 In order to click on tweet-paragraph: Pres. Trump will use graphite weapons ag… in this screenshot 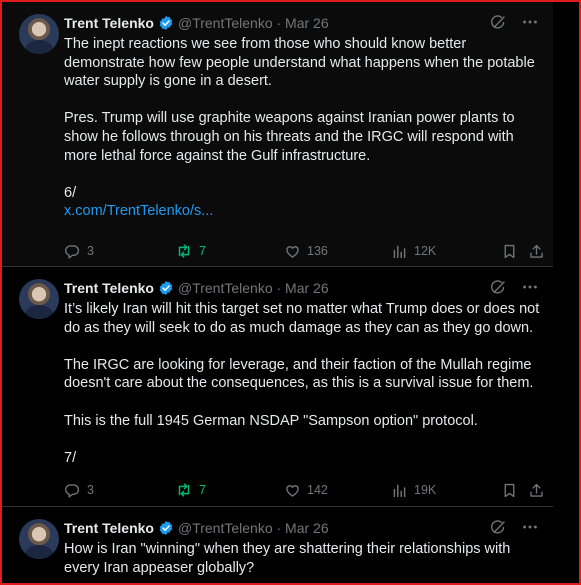, I will do `click(289, 137)`.